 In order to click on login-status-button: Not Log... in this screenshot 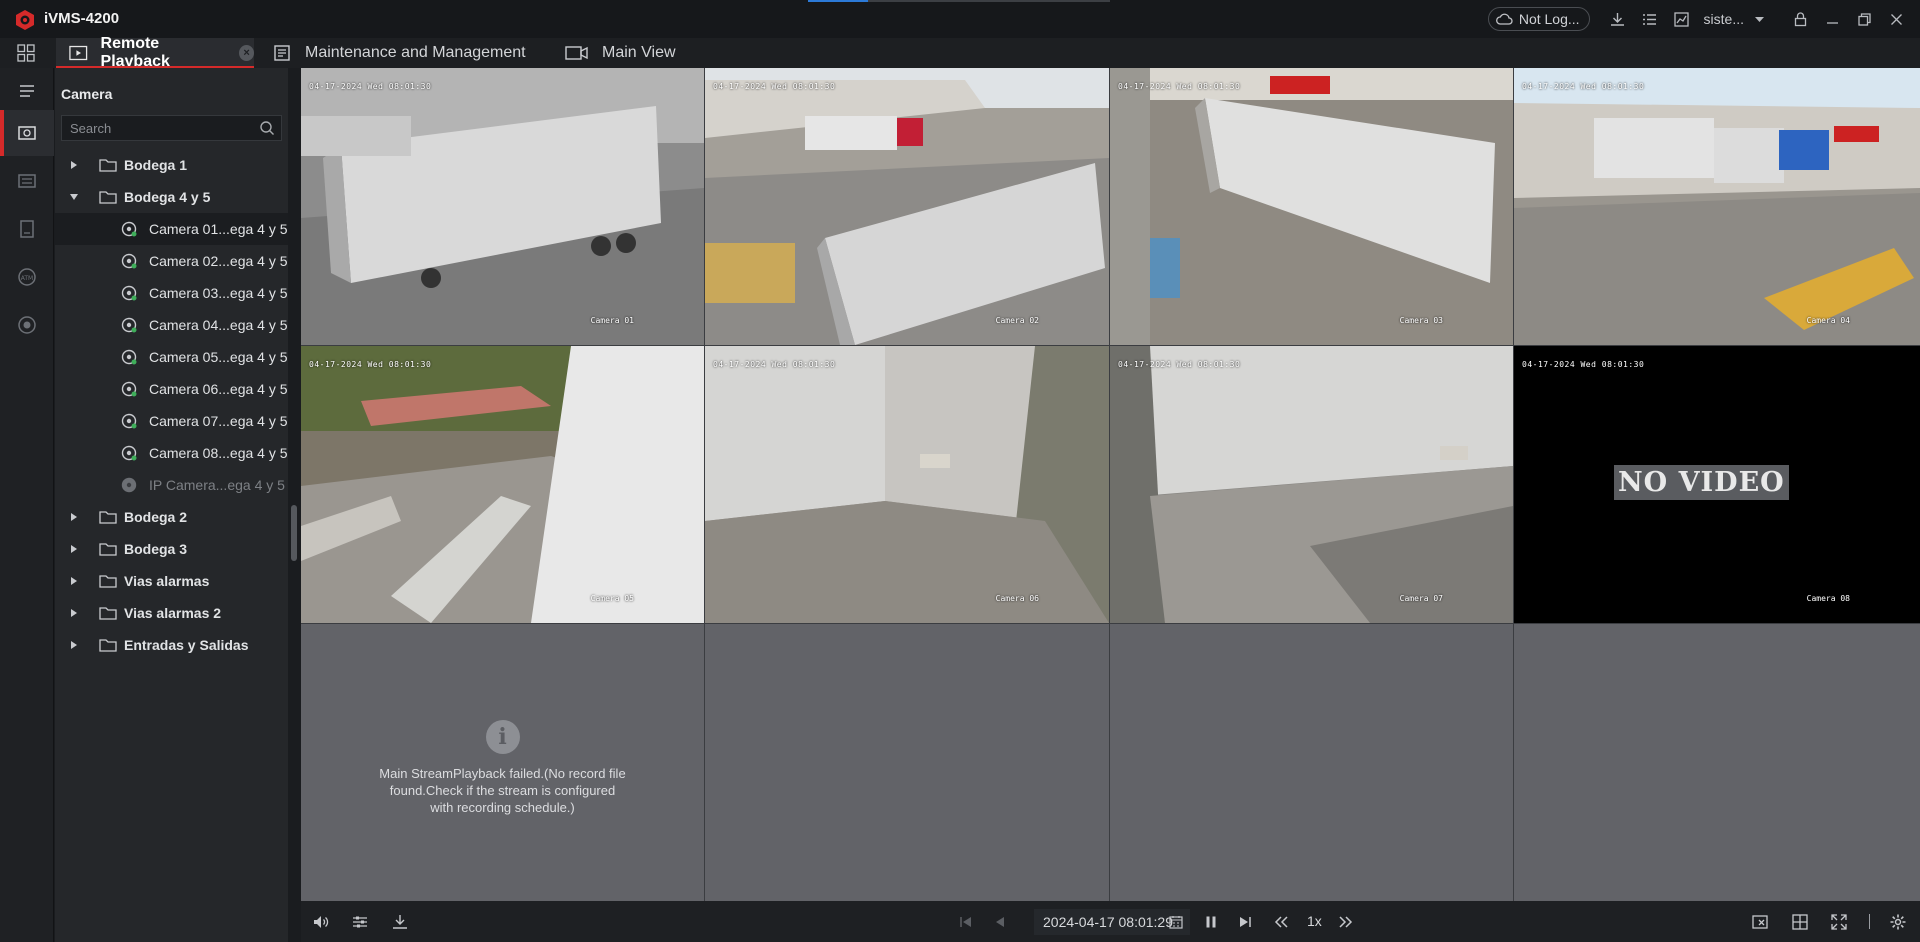, I will do `click(1538, 19)`.